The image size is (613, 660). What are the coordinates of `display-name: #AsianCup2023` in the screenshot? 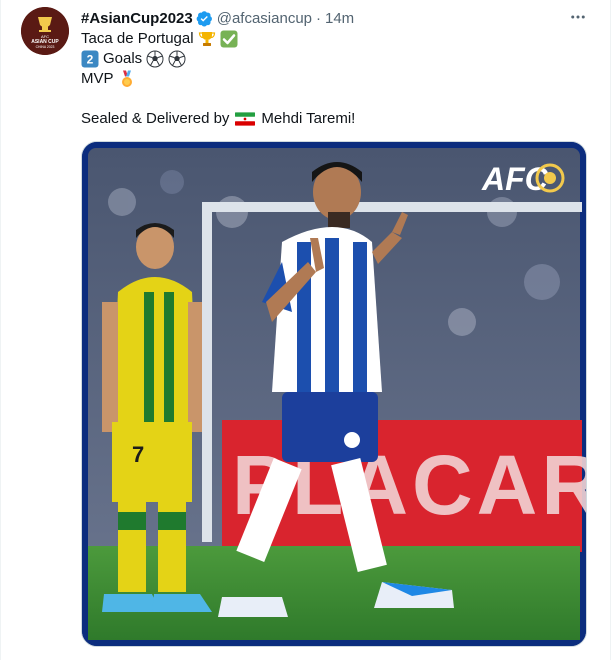 It's located at (137, 18).